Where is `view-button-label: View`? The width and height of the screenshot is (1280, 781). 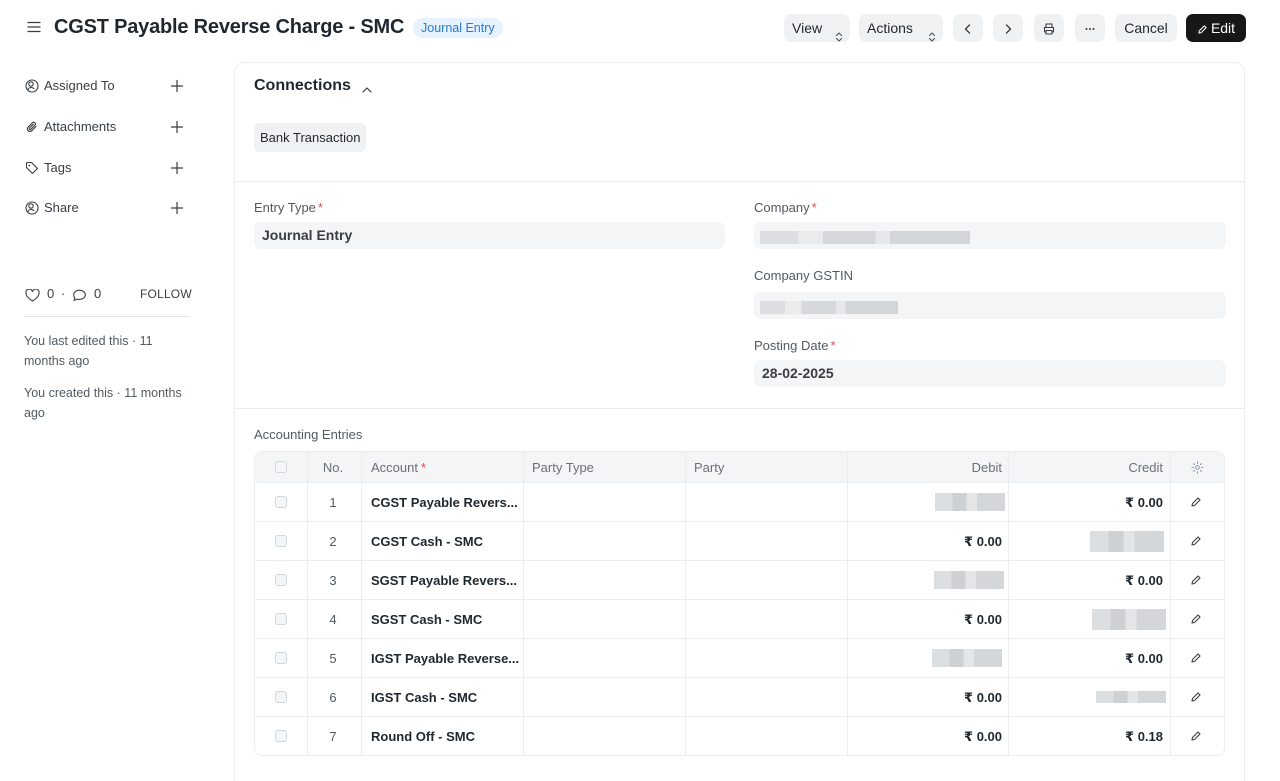
view-button-label: View is located at coordinates (807, 28).